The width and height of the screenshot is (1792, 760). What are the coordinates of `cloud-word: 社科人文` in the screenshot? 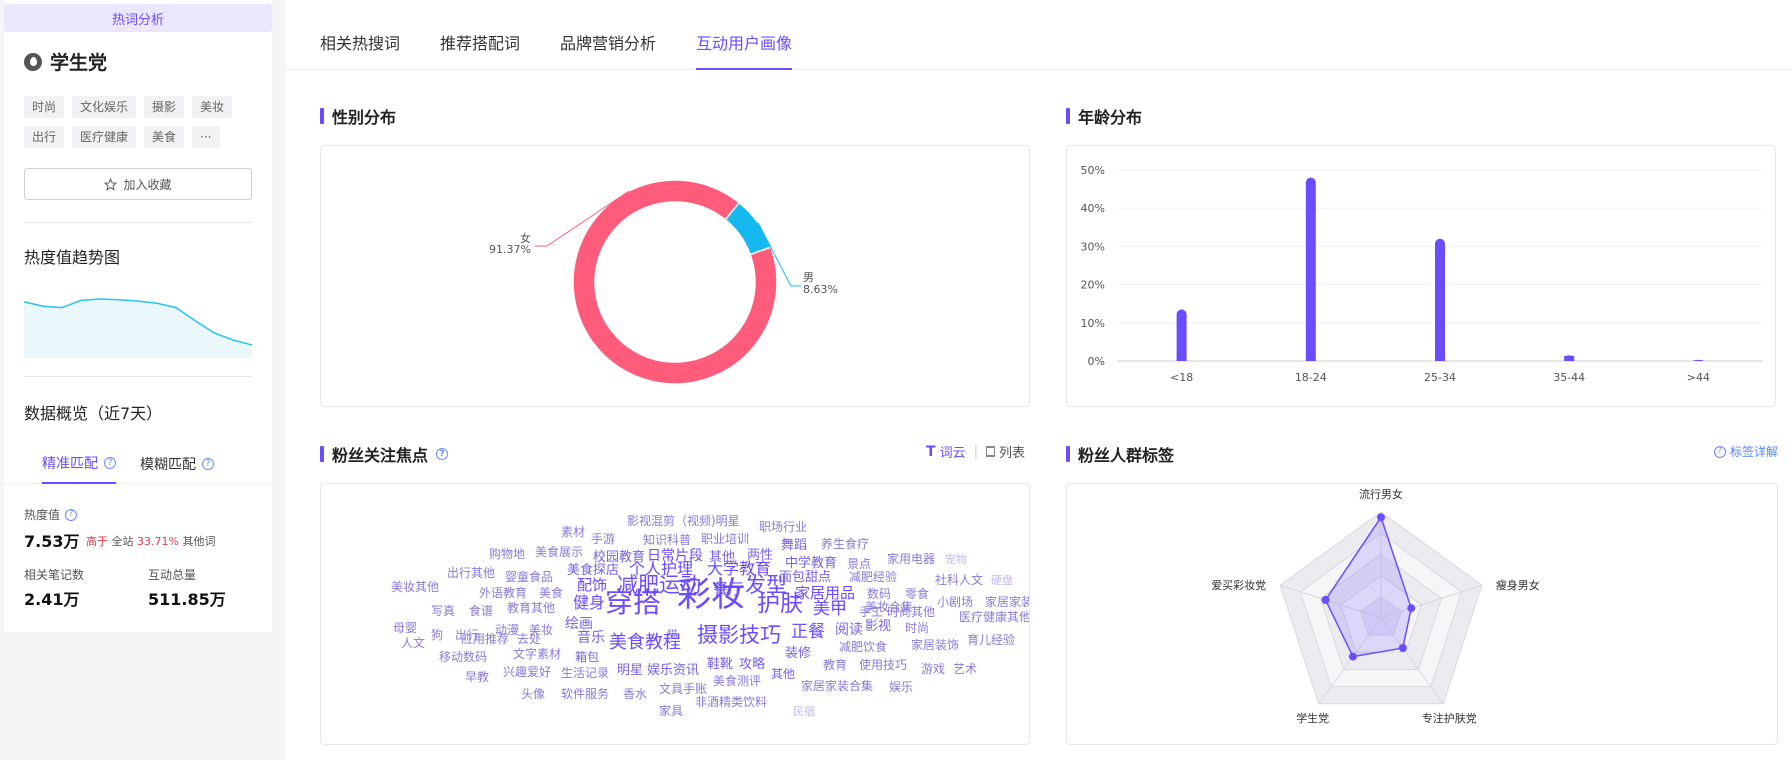 It's located at (959, 580).